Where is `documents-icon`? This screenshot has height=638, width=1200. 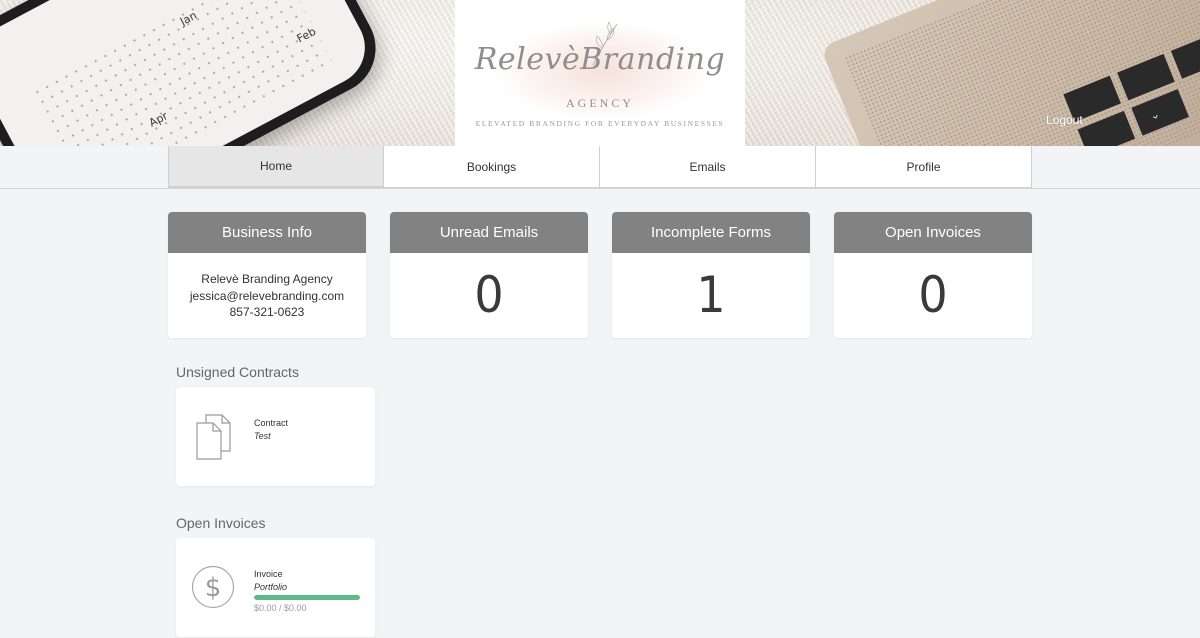 documents-icon is located at coordinates (213, 437).